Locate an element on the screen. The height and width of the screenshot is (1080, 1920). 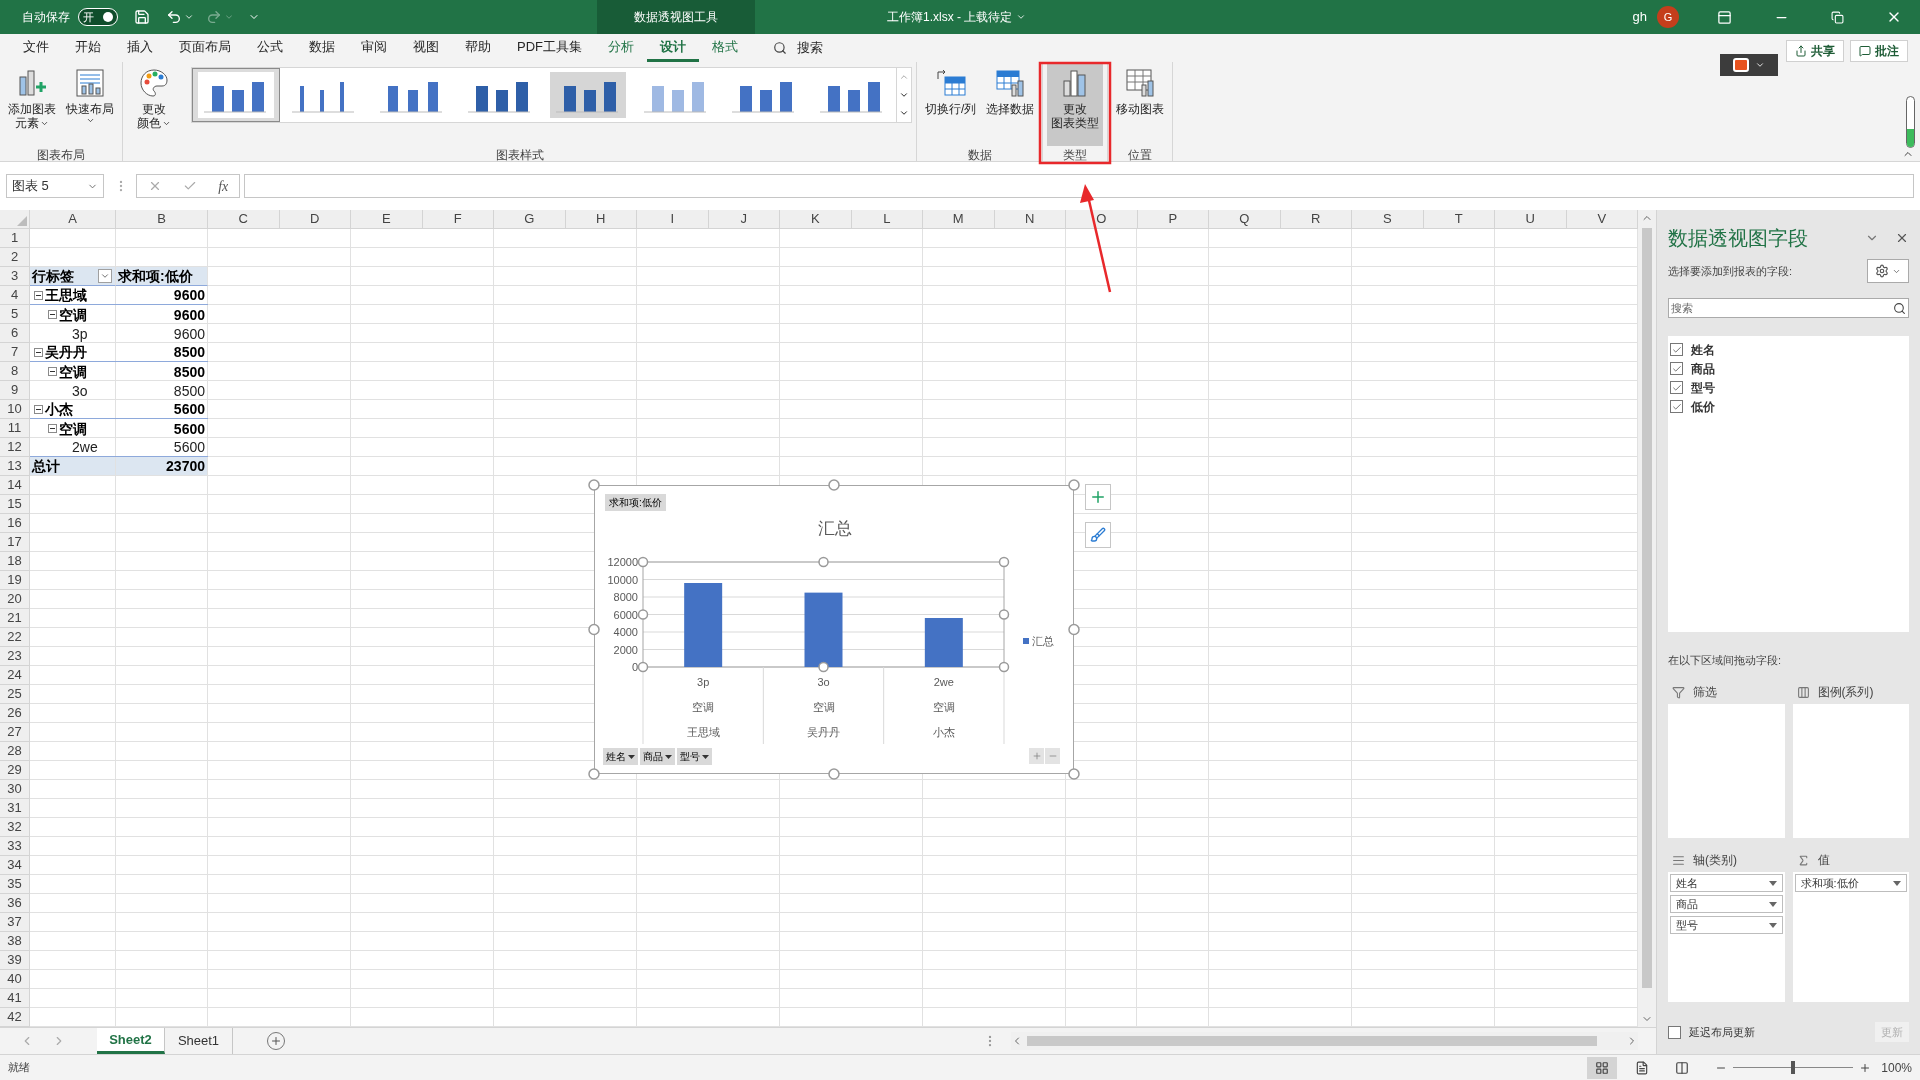
field-label: 型号 is located at coordinates (1703, 387).